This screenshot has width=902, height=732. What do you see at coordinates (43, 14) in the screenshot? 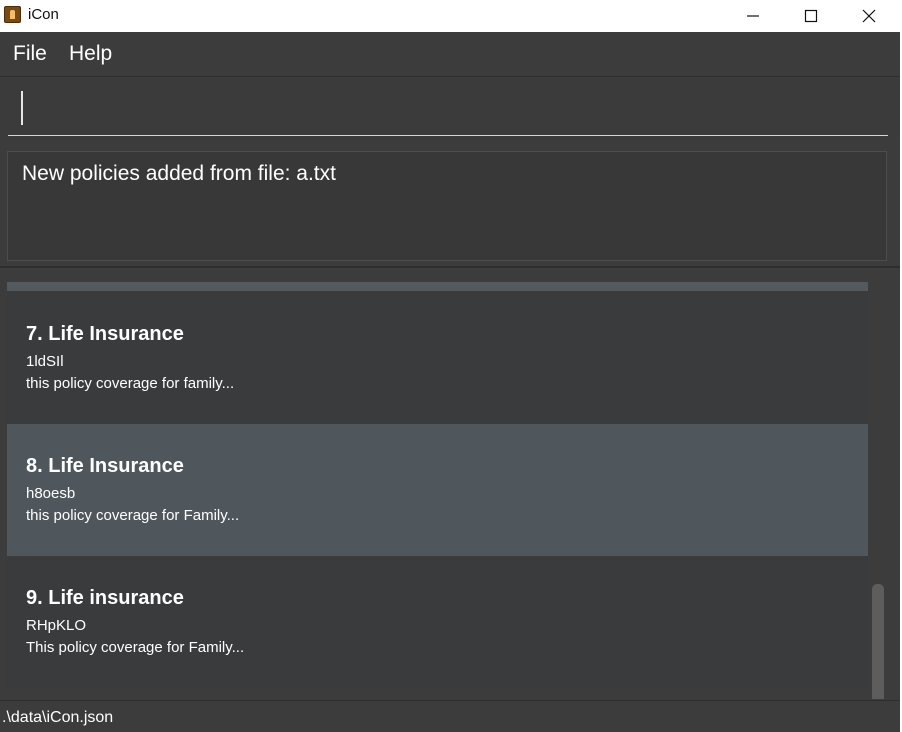
I see `window-title: iCon` at bounding box center [43, 14].